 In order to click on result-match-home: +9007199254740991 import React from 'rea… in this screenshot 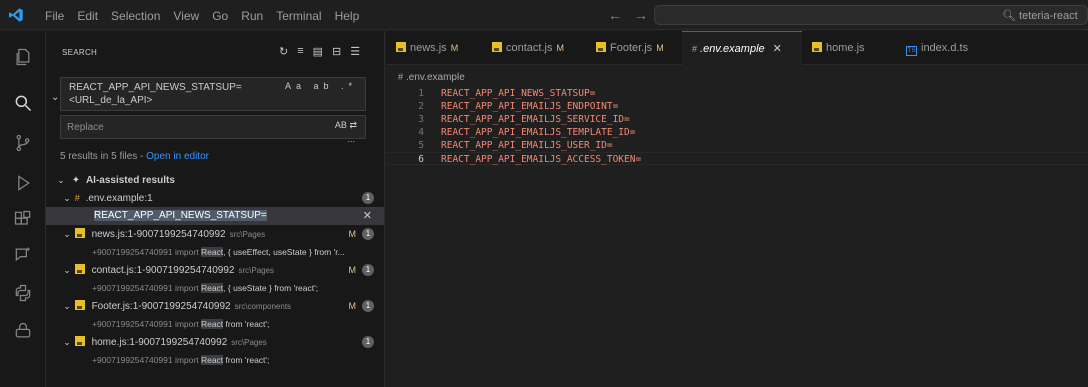, I will do `click(215, 360)`.